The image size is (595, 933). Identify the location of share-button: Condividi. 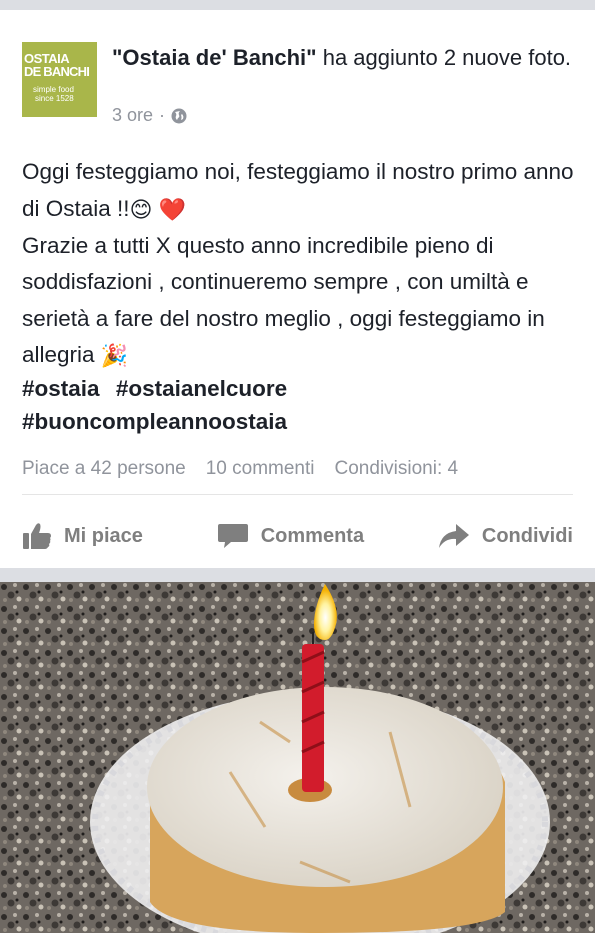
(505, 536).